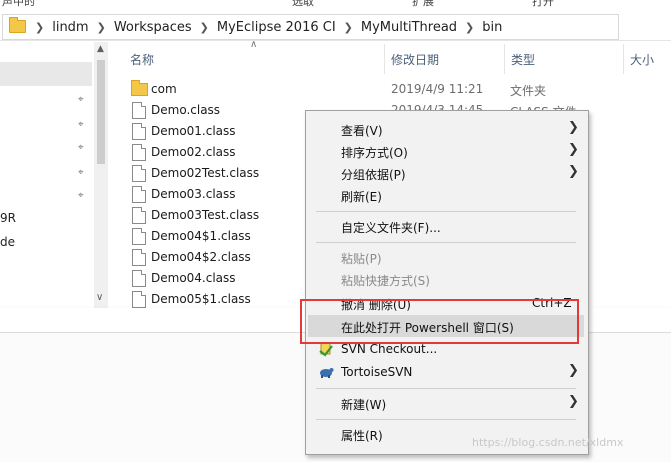 This screenshot has height=462, width=671. I want to click on ribbon-text: 打开, so click(543, 4).